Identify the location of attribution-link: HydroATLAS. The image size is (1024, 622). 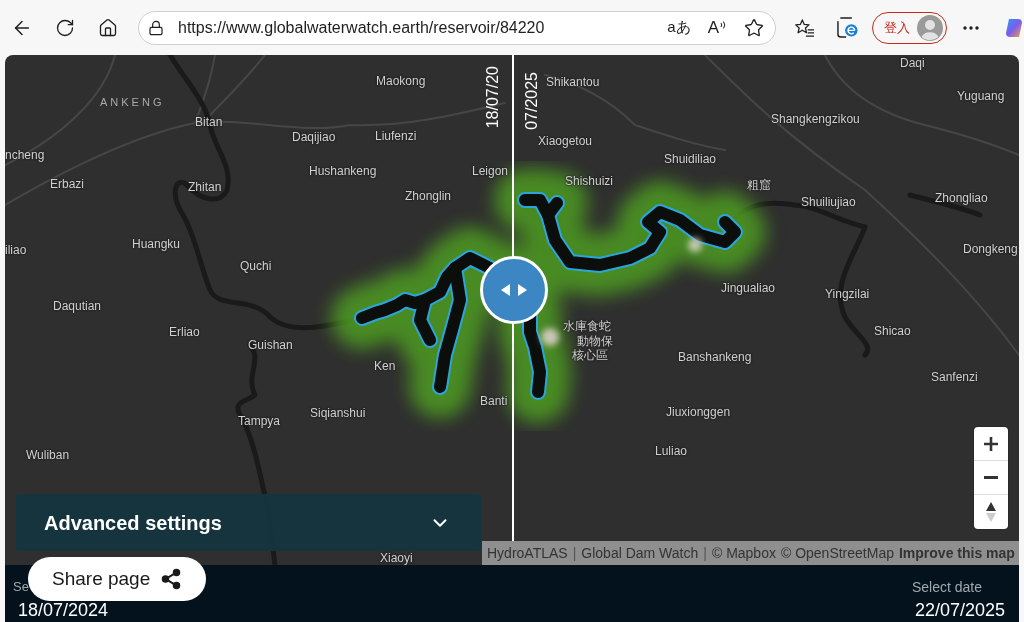
(527, 553).